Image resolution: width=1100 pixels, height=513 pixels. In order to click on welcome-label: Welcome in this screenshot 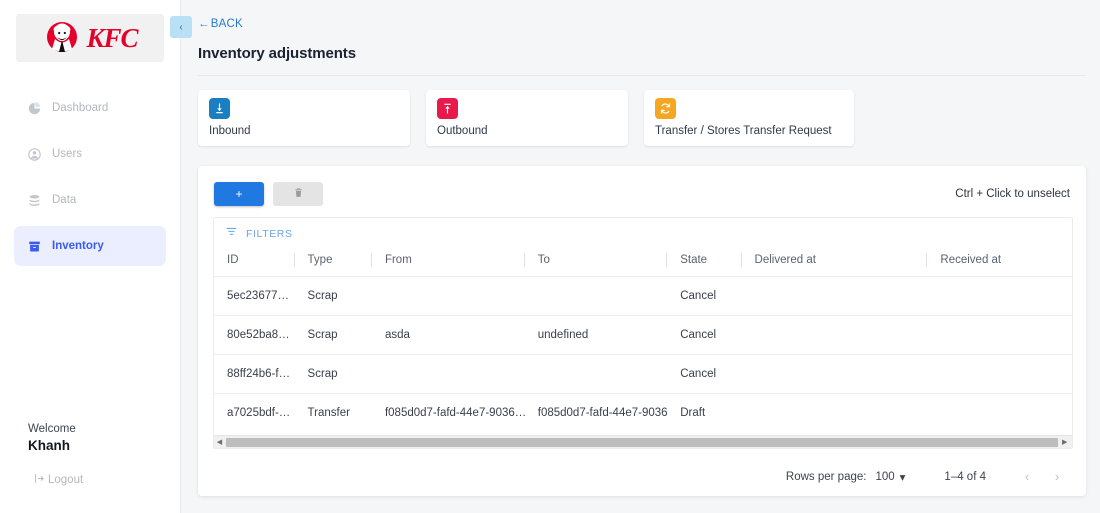, I will do `click(52, 429)`.